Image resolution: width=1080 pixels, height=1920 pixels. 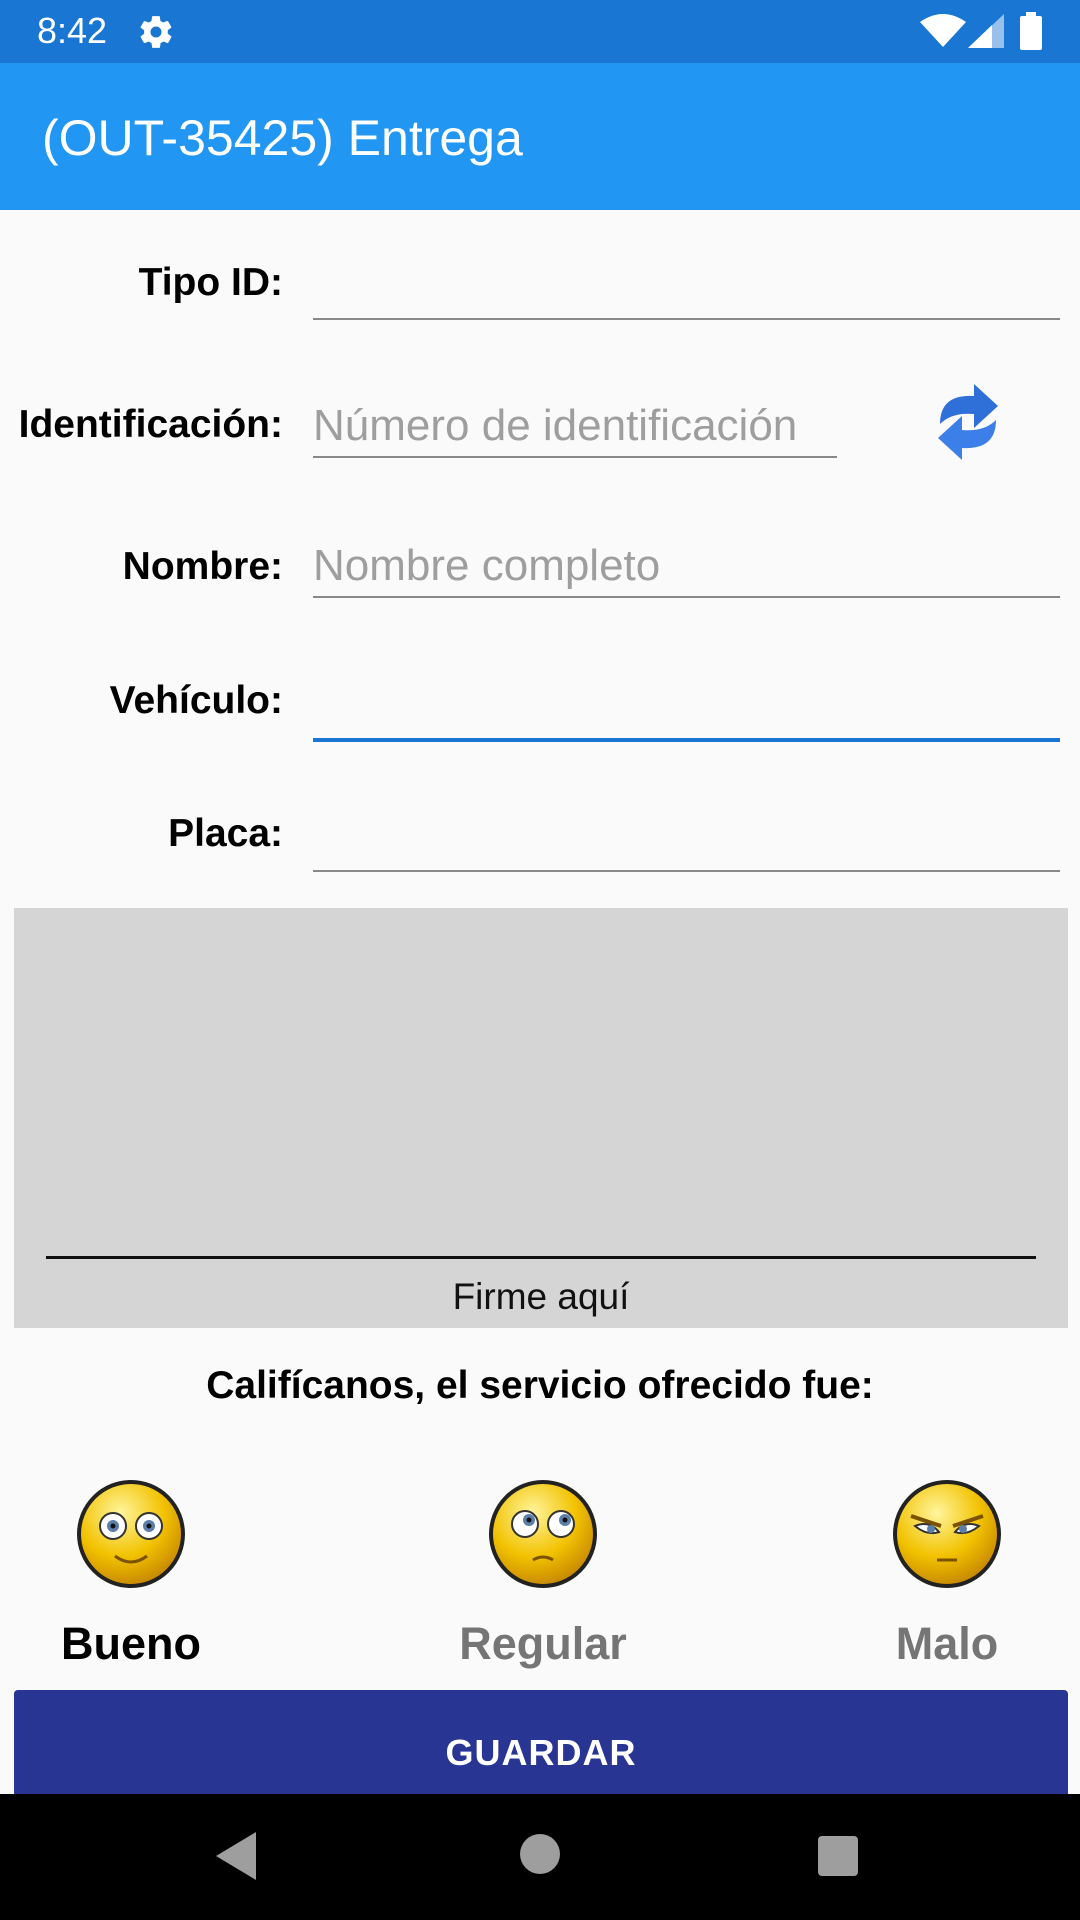 What do you see at coordinates (986, 31) in the screenshot?
I see `cell-signal-icon` at bounding box center [986, 31].